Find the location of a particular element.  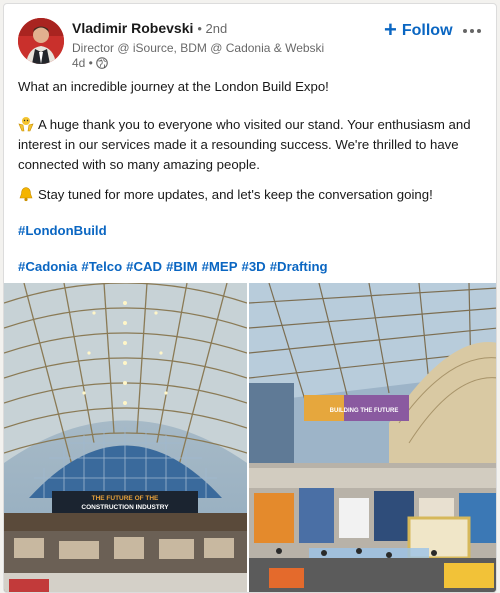

post-meta: 4d • is located at coordinates (90, 63).